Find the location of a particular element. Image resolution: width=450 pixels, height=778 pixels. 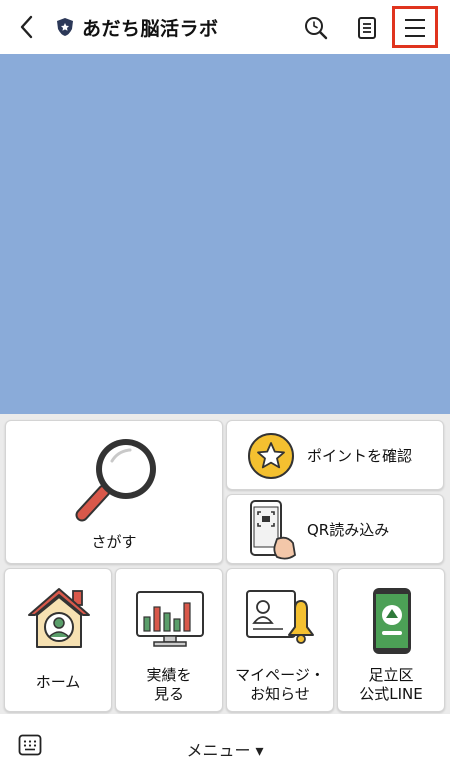

points-label: ポイントを確認 is located at coordinates (360, 456).